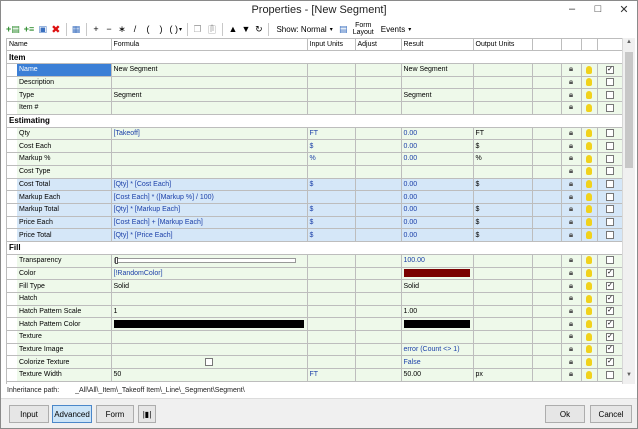 This screenshot has height=429, width=638. Describe the element at coordinates (363, 29) in the screenshot. I see `form-layout-button: Form Layout` at that location.